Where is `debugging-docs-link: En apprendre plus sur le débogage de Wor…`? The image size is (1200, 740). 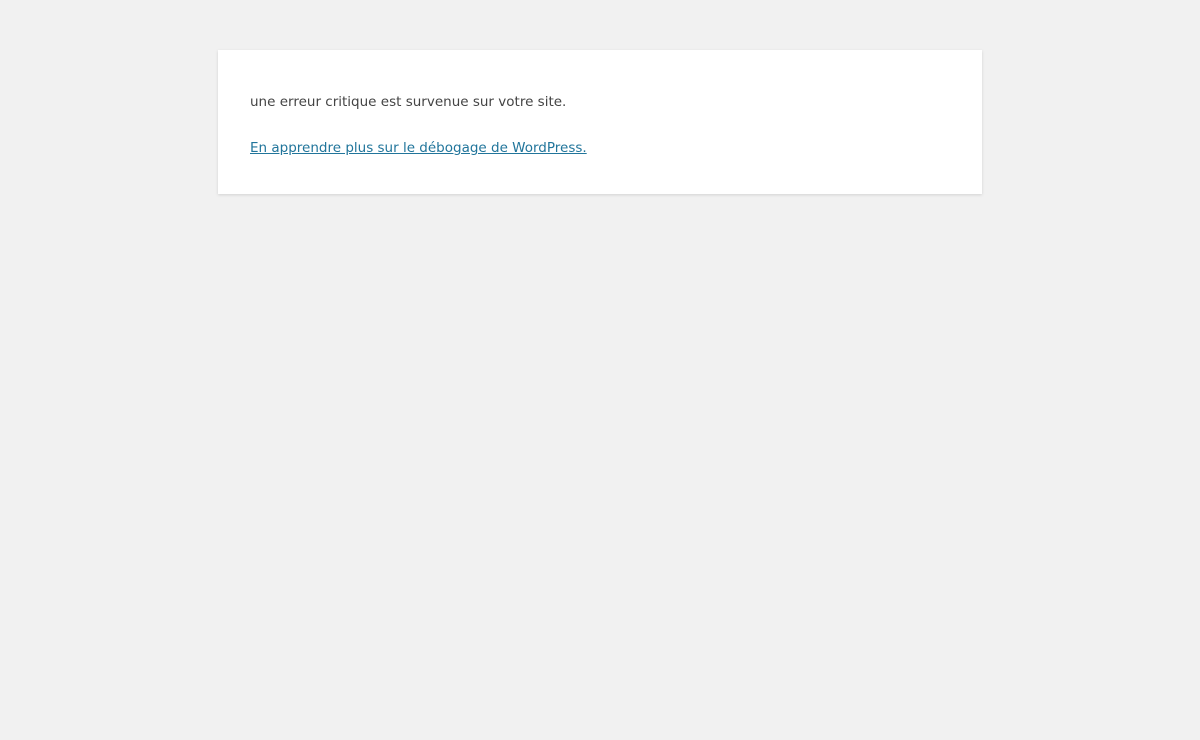
debugging-docs-link: En apprendre plus sur le débogage de Wor… is located at coordinates (418, 148).